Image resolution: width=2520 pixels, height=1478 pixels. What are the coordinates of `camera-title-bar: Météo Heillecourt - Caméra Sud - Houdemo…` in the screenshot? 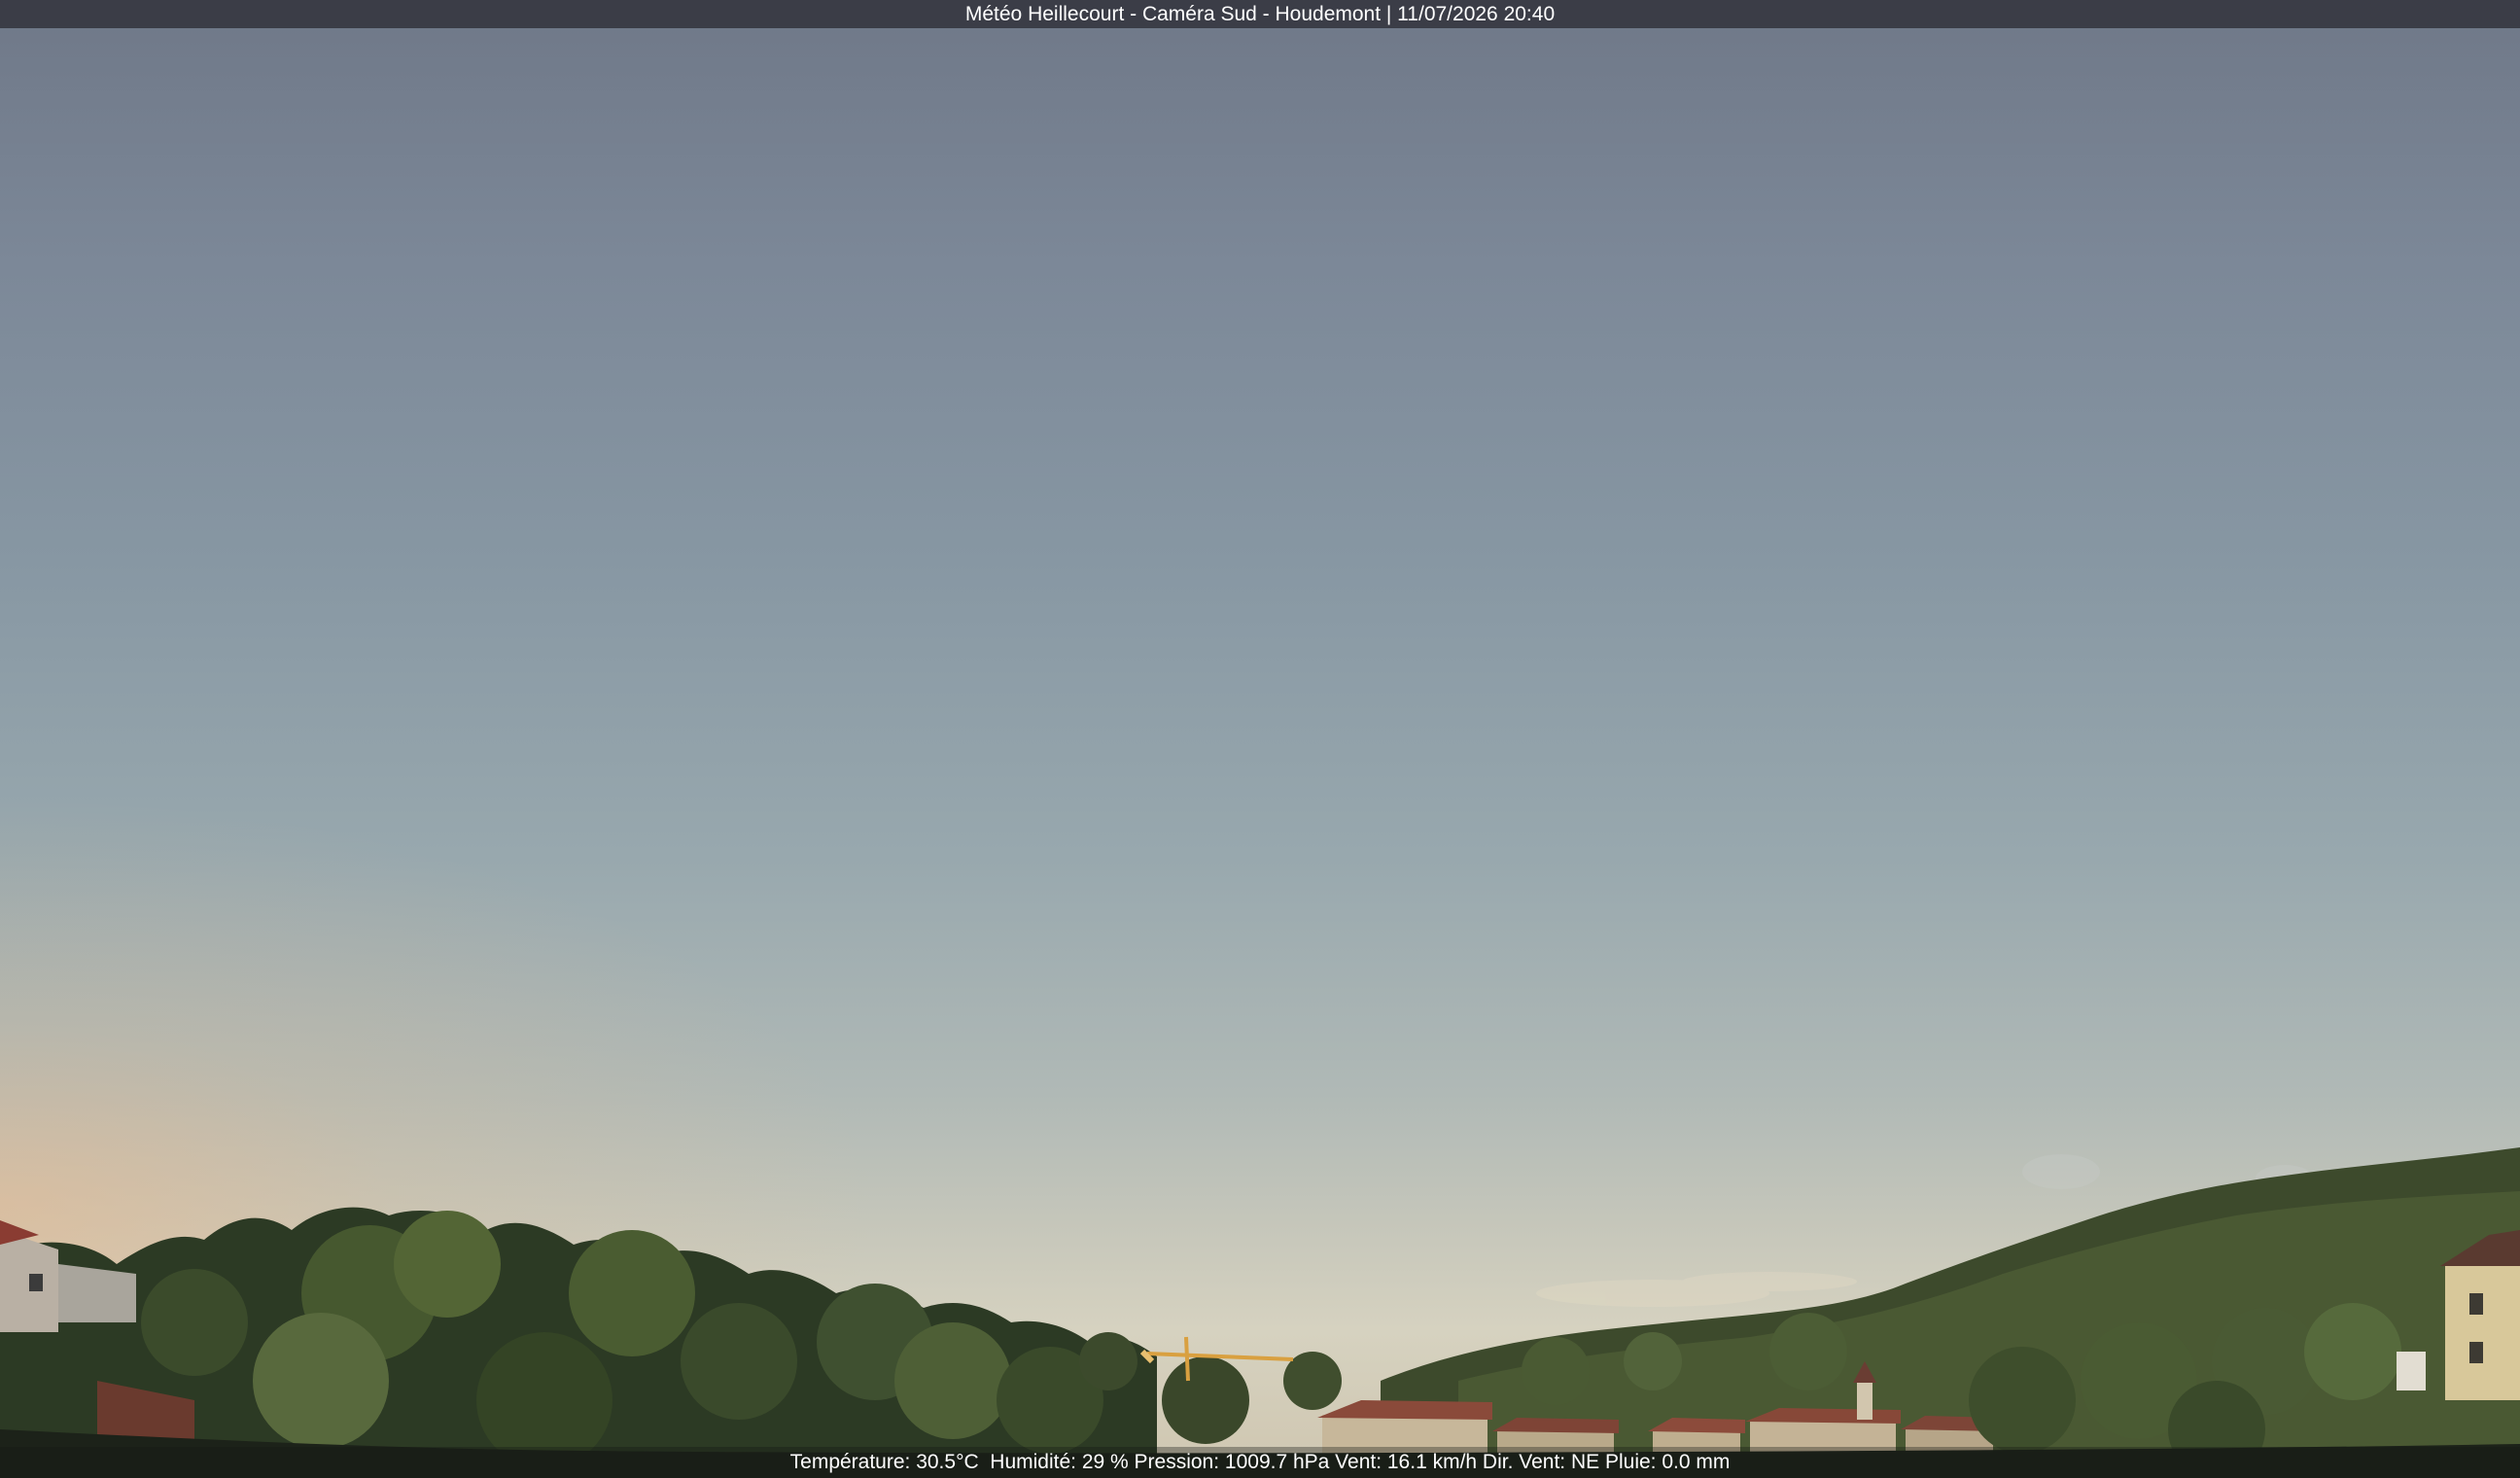 It's located at (1260, 14).